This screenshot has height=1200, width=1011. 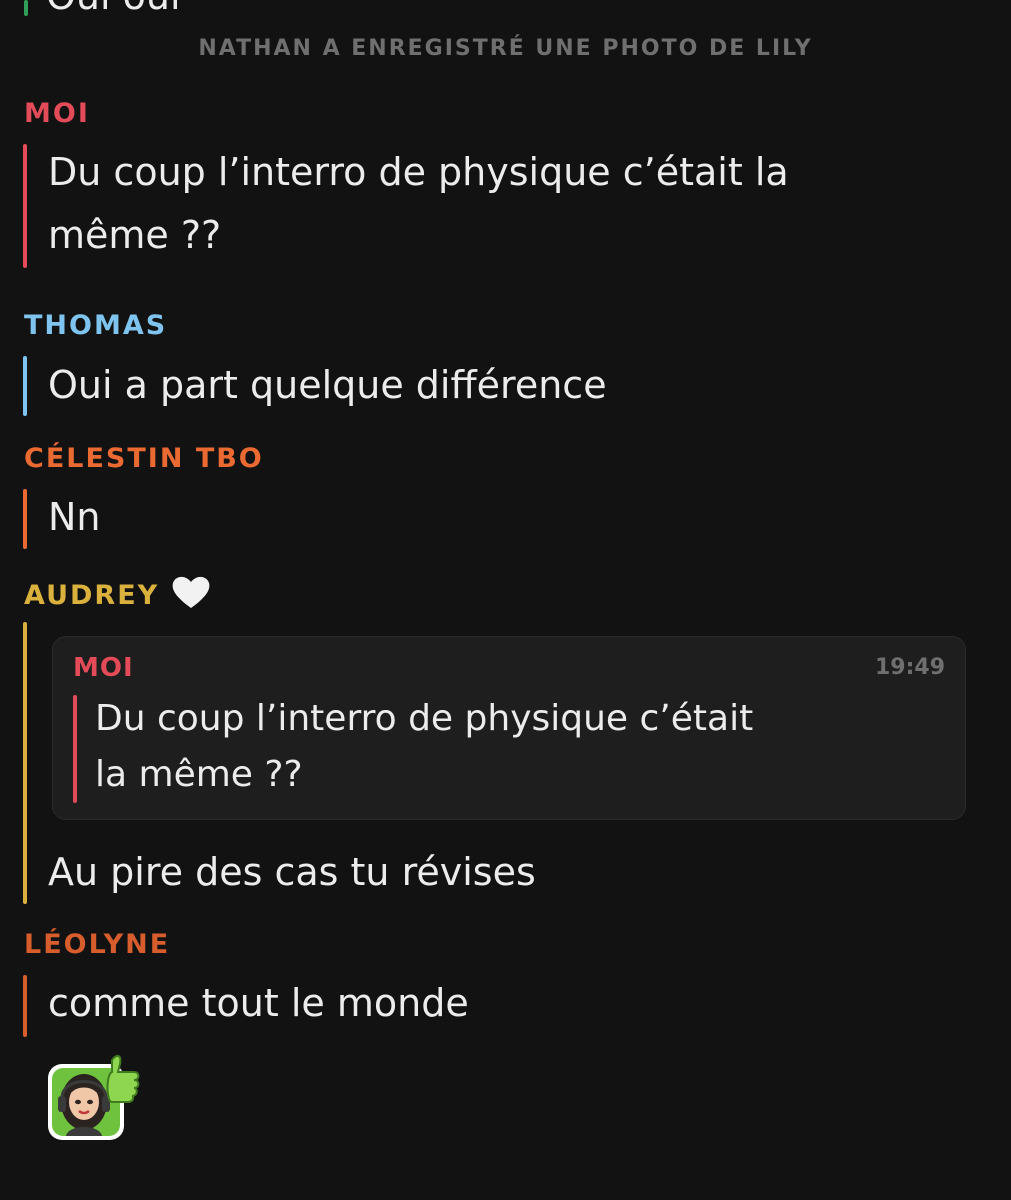 I want to click on message-text: comme tout le monde, so click(x=258, y=1003).